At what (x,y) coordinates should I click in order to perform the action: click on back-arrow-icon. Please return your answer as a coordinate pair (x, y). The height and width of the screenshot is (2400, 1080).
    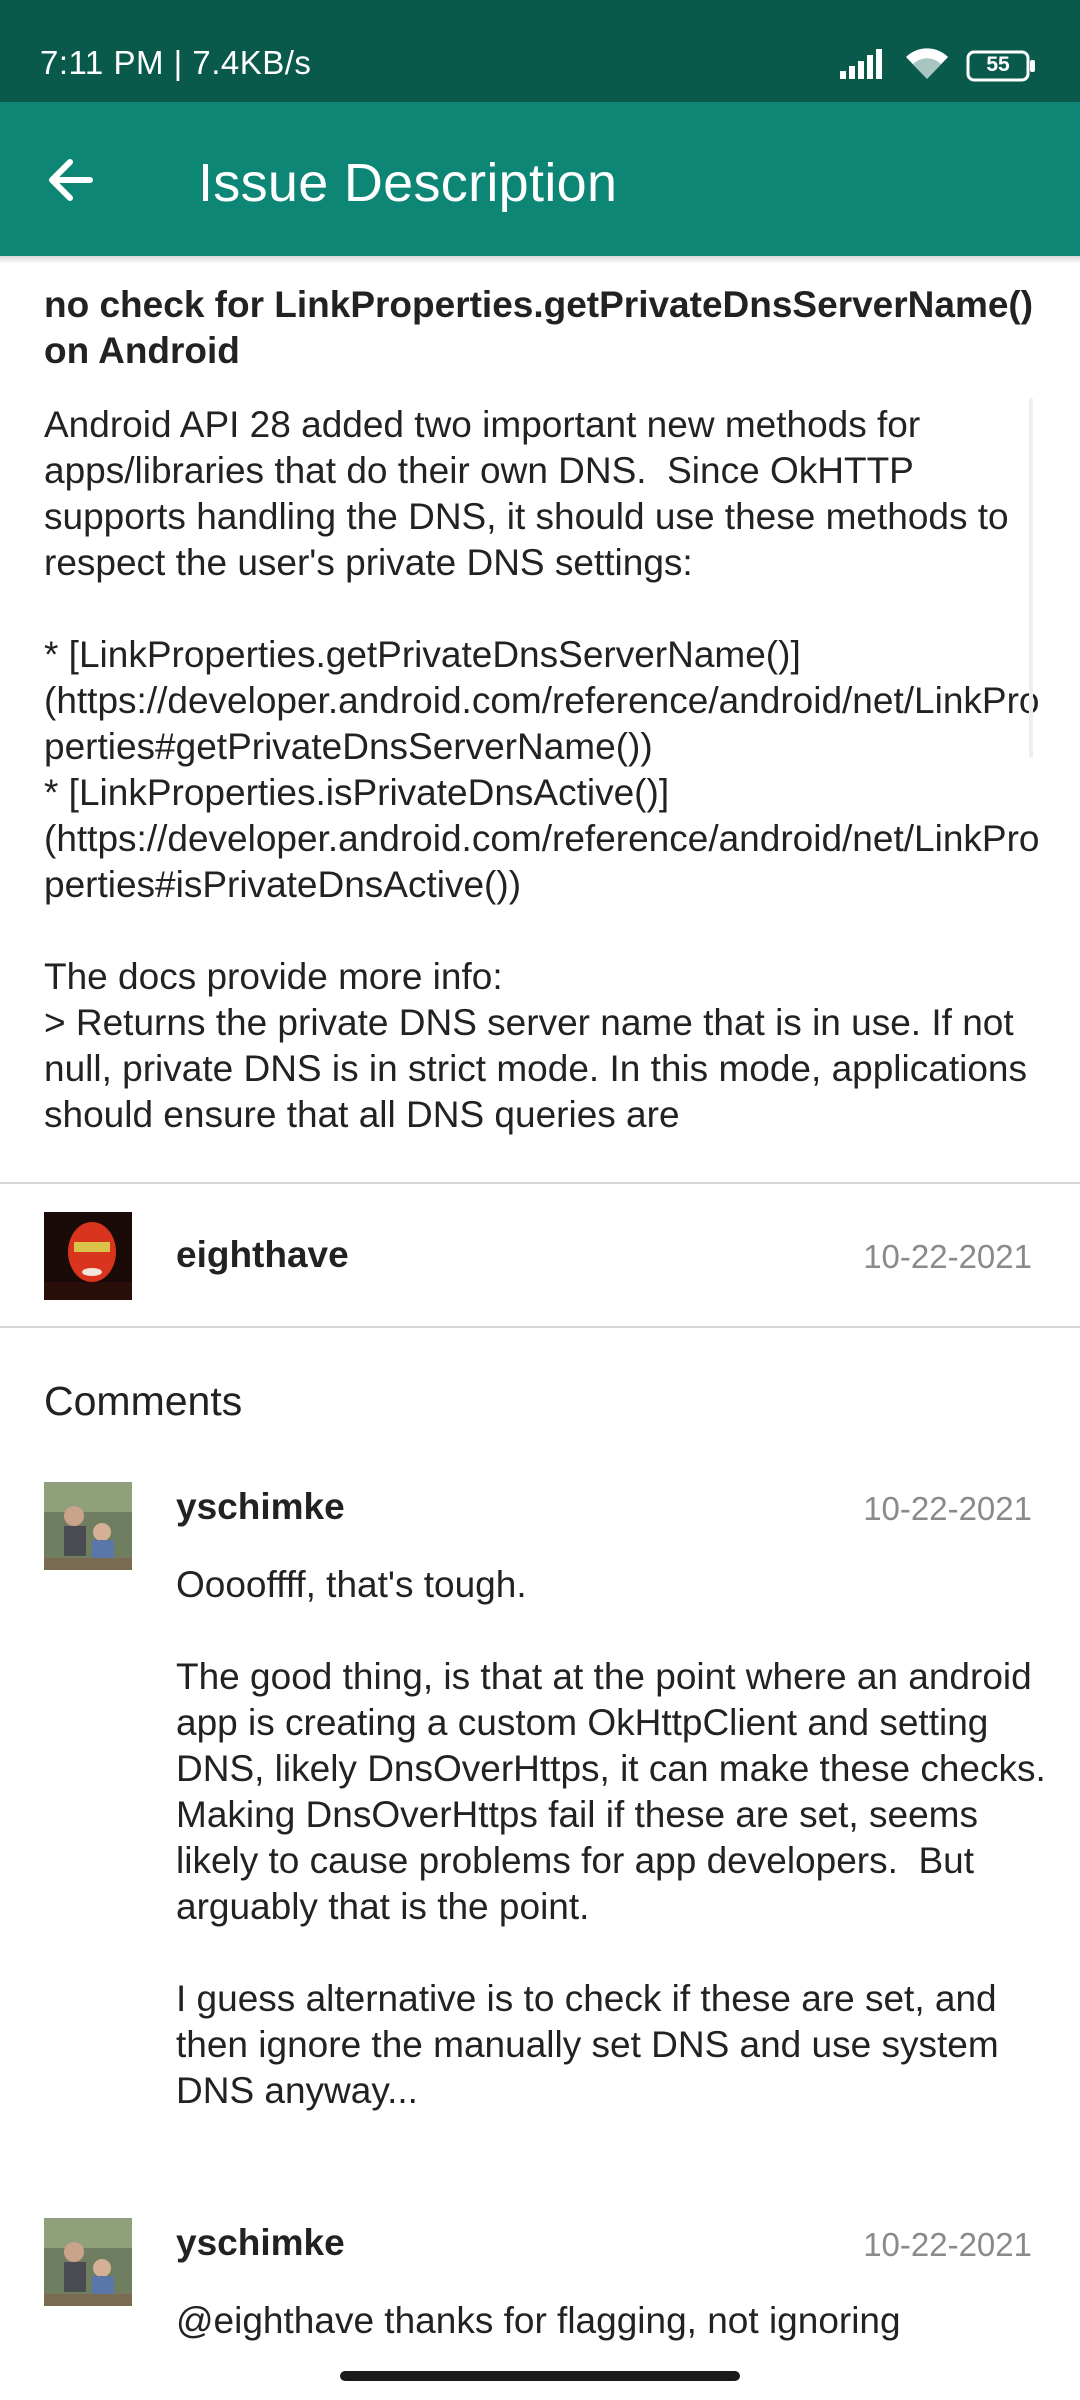
    Looking at the image, I should click on (71, 180).